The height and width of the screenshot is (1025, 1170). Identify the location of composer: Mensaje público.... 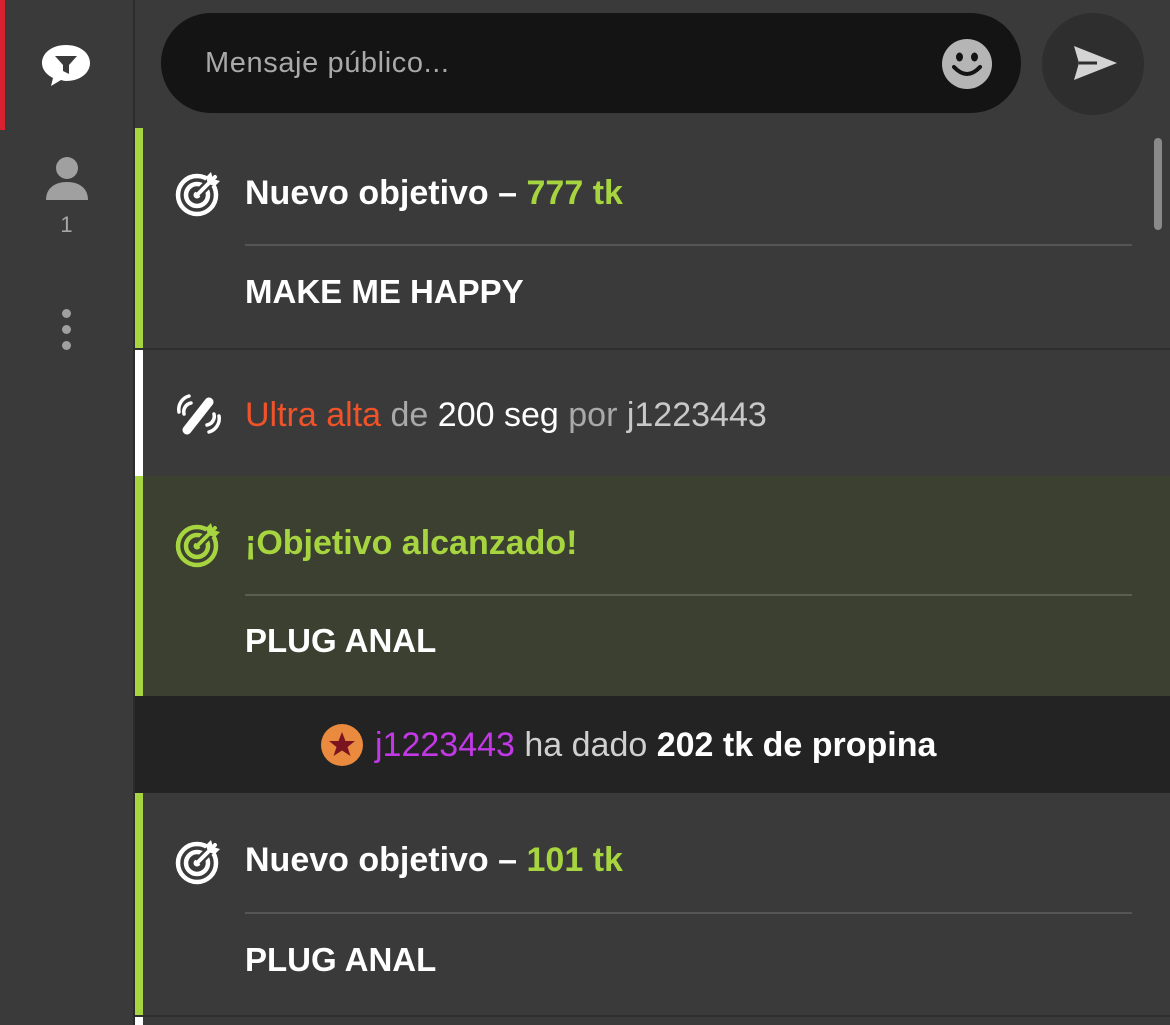
(652, 64).